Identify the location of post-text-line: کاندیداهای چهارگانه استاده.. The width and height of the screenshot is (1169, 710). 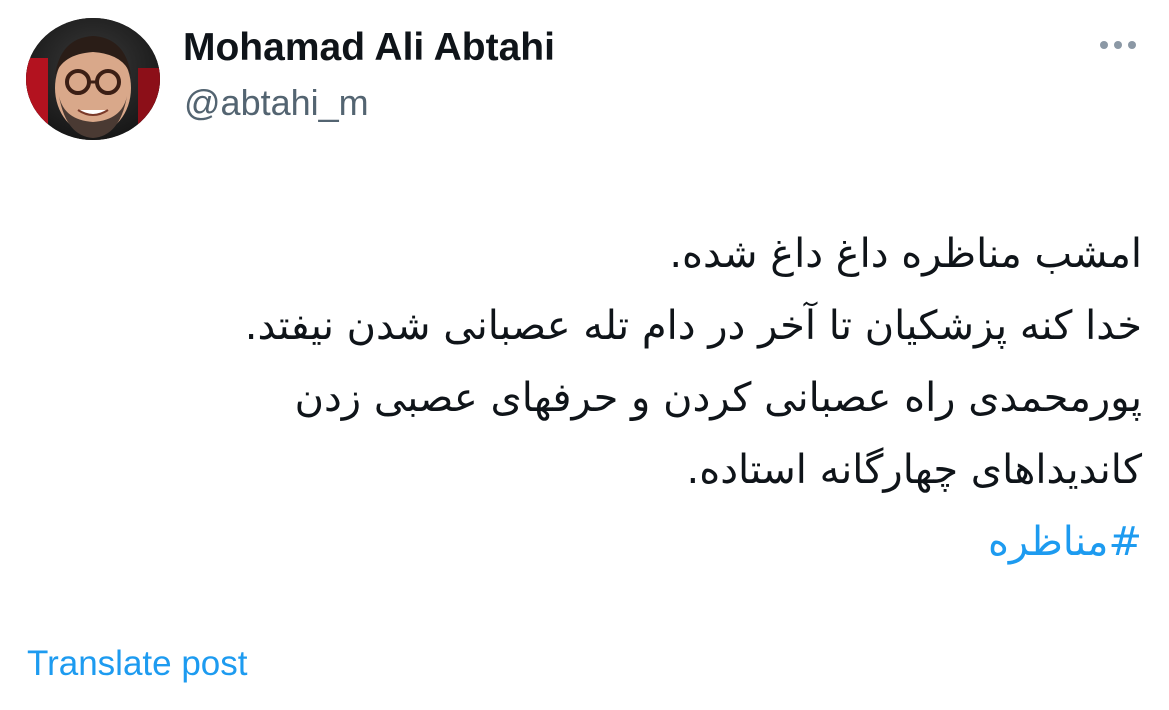
(914, 470).